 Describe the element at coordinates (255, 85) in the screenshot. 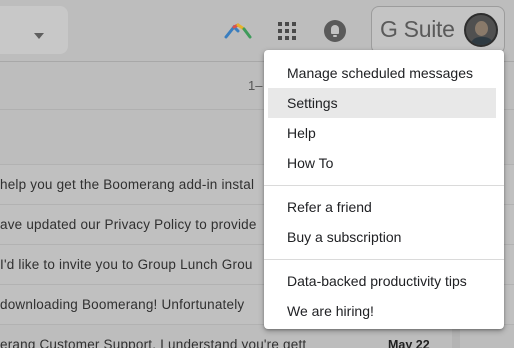

I see `pagination-count: 1–` at that location.